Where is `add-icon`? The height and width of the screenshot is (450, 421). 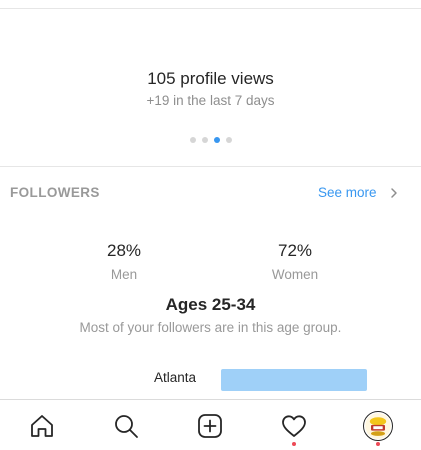
add-icon is located at coordinates (210, 426).